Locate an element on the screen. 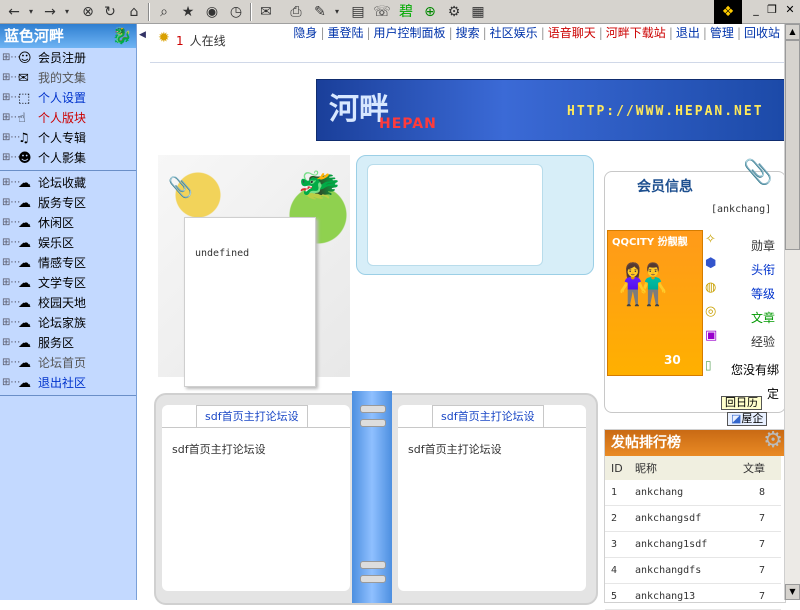 This screenshot has height=610, width=800. stop-icon: ⊗ is located at coordinates (88, 12).